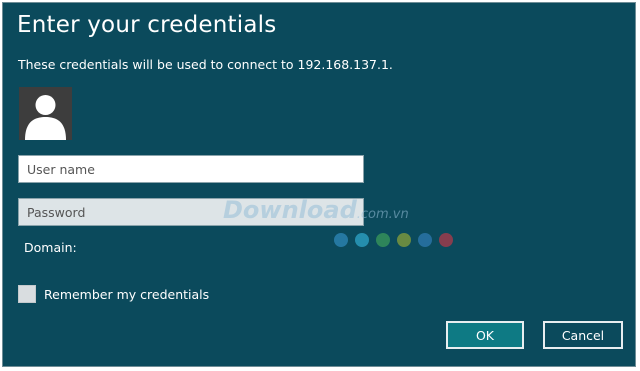 The image size is (640, 371). I want to click on dialog-title: Enter your credentials, so click(147, 25).